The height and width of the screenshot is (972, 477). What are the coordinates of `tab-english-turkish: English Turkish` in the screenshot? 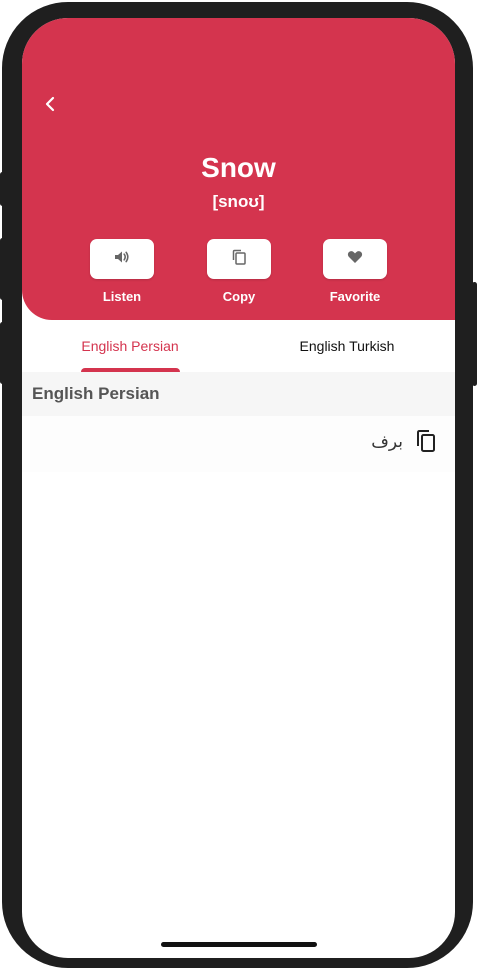 It's located at (347, 346).